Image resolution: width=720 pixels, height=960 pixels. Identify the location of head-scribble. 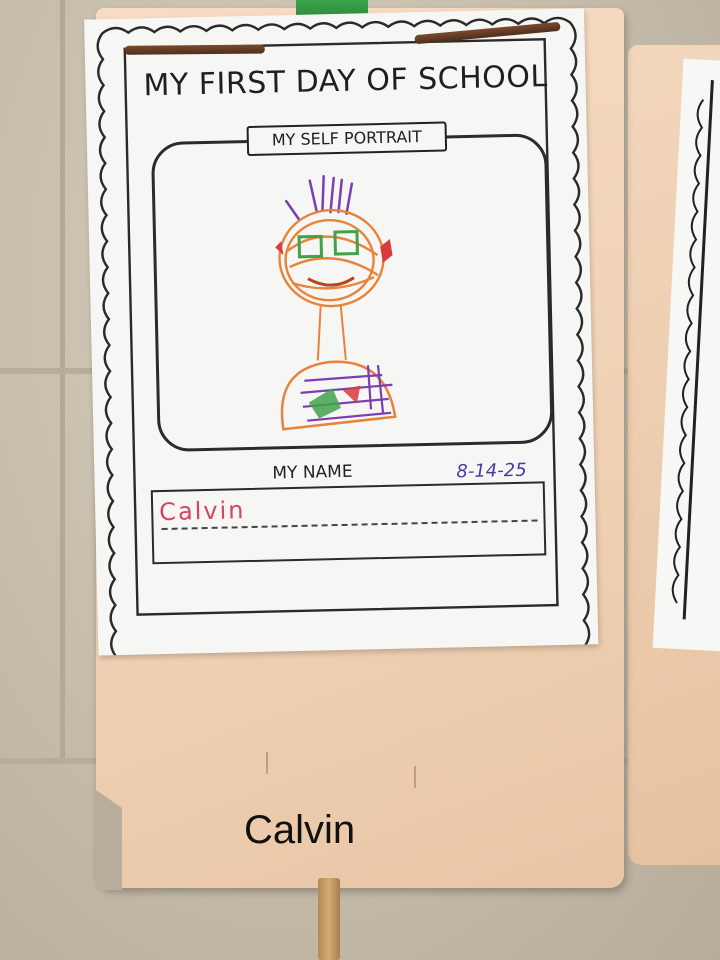
(331, 258).